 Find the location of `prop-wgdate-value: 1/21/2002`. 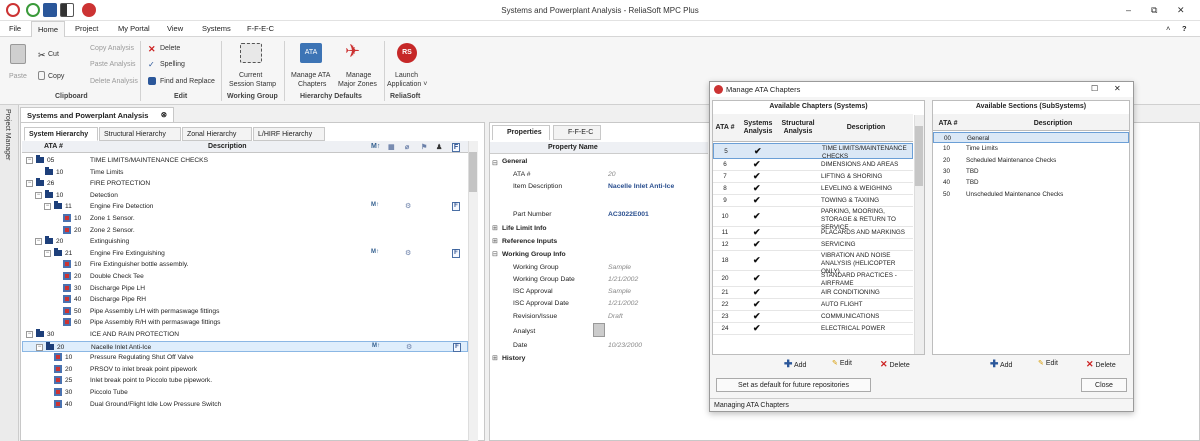

prop-wgdate-value: 1/21/2002 is located at coordinates (623, 279).